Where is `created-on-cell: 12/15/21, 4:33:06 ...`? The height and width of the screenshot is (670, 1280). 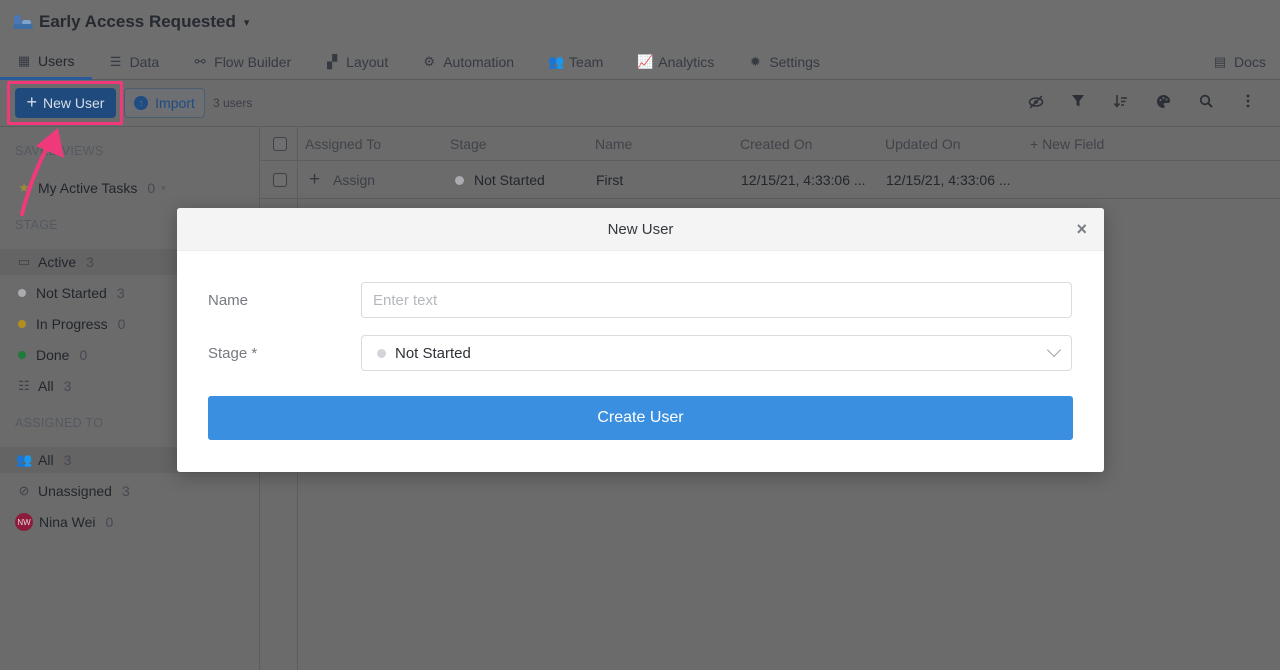 created-on-cell: 12/15/21, 4:33:06 ... is located at coordinates (803, 180).